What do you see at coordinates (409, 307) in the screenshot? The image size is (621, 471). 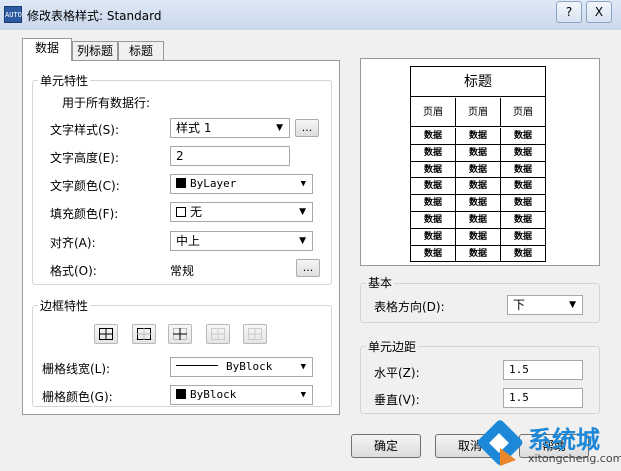 I see `table-direction-label: 表格方向(D):` at bounding box center [409, 307].